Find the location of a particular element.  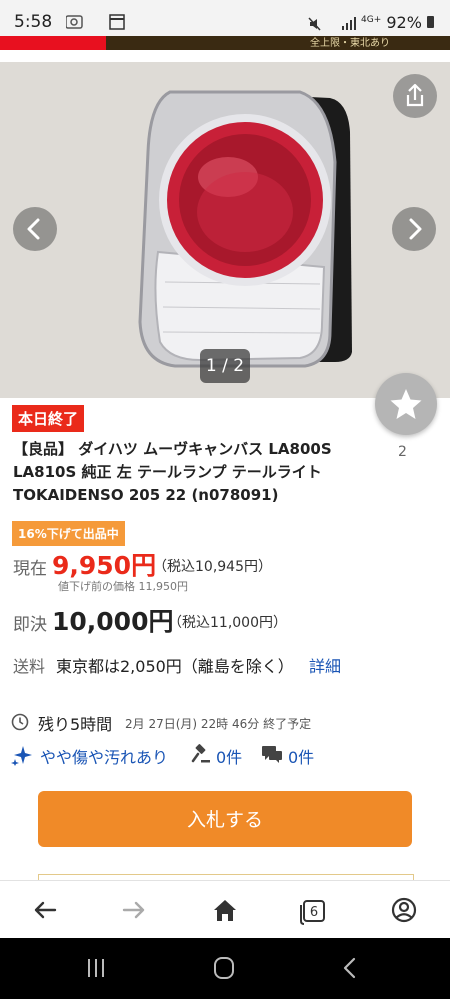

current-price-label: 現在 is located at coordinates (30, 569).